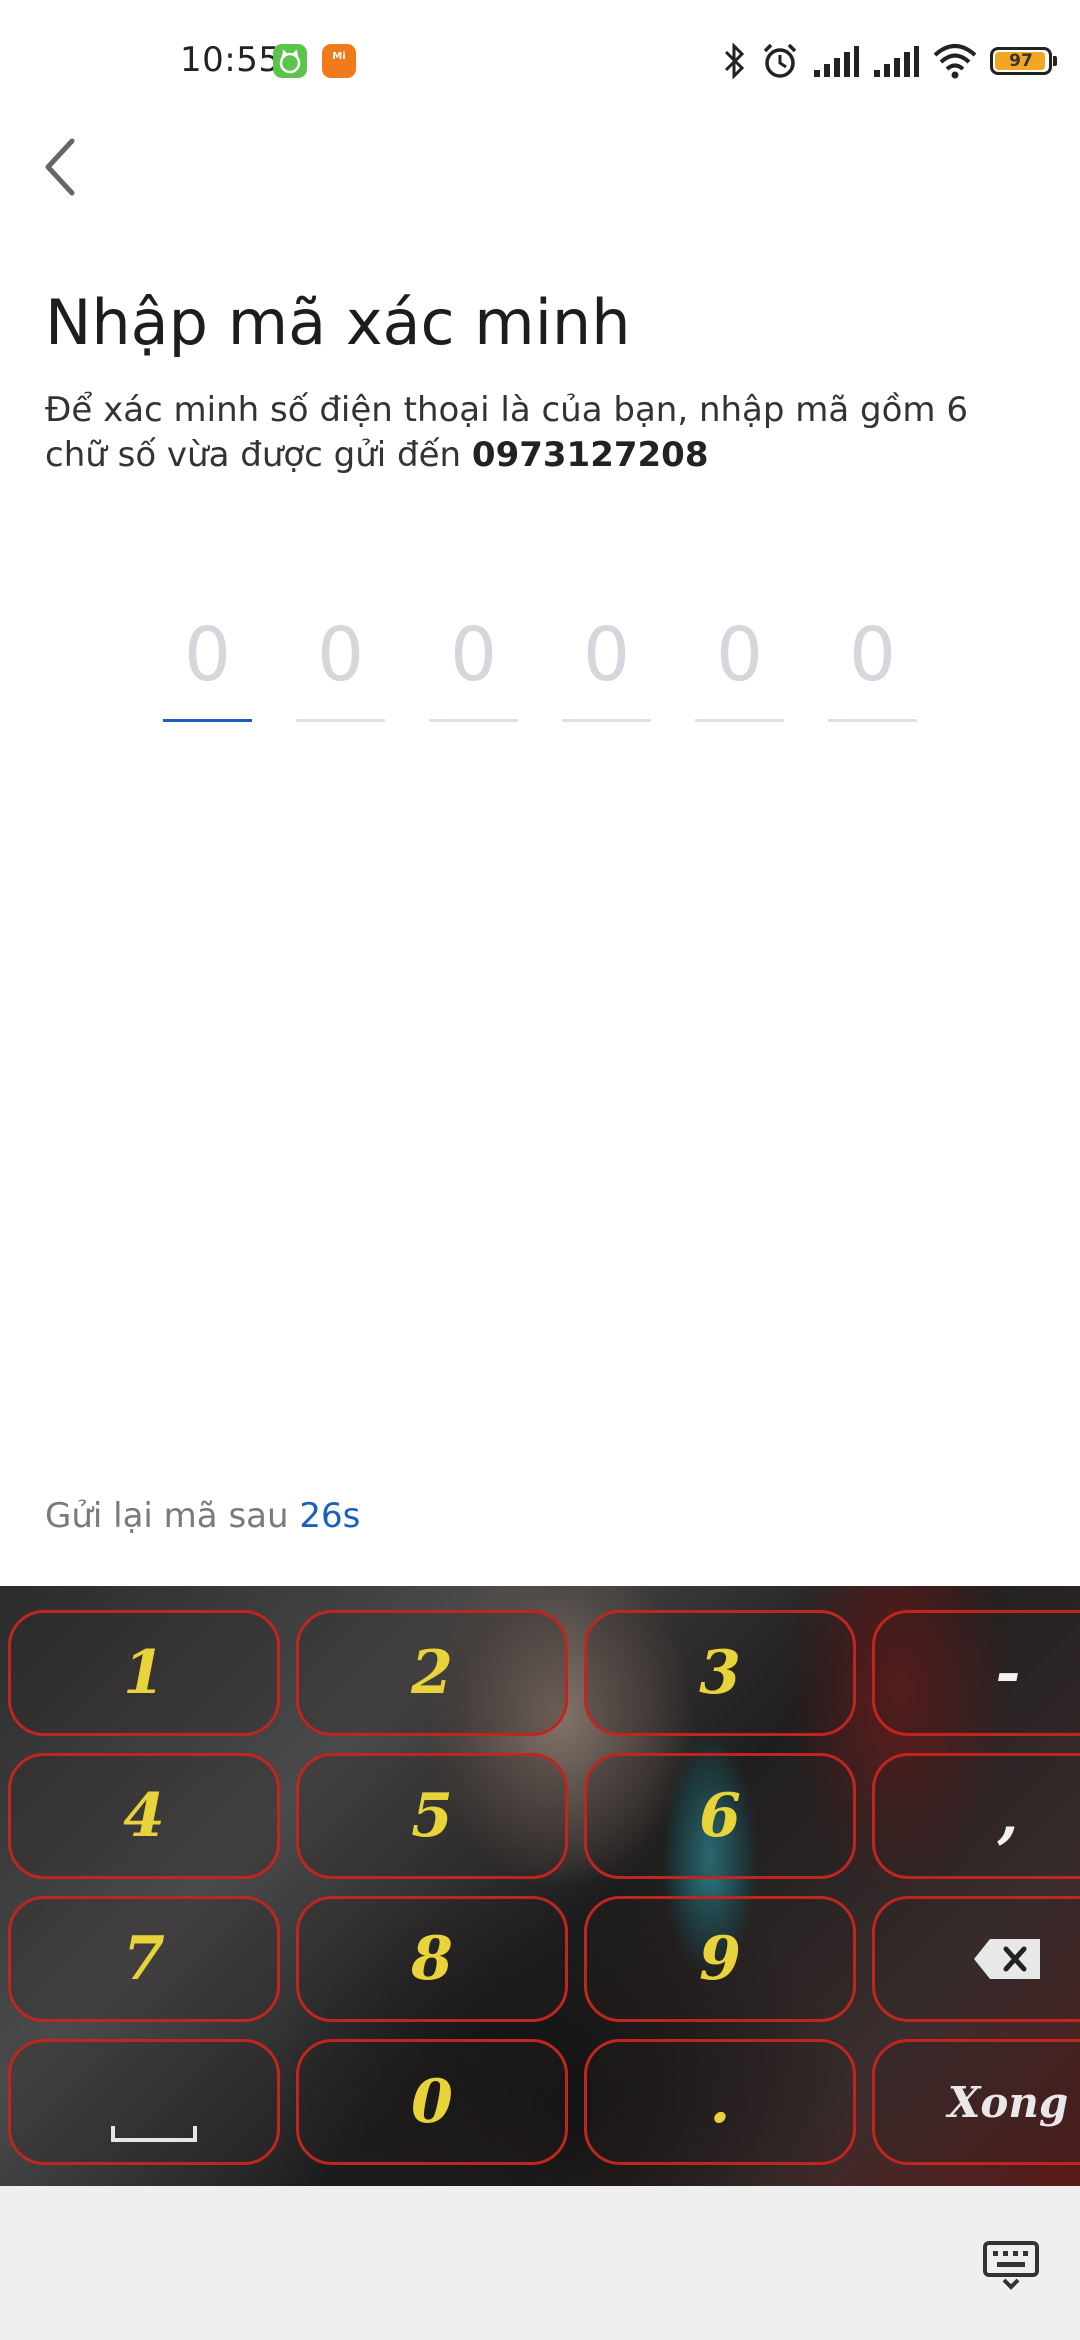 The height and width of the screenshot is (2340, 1080). I want to click on otp-digit-2: 0, so click(340, 661).